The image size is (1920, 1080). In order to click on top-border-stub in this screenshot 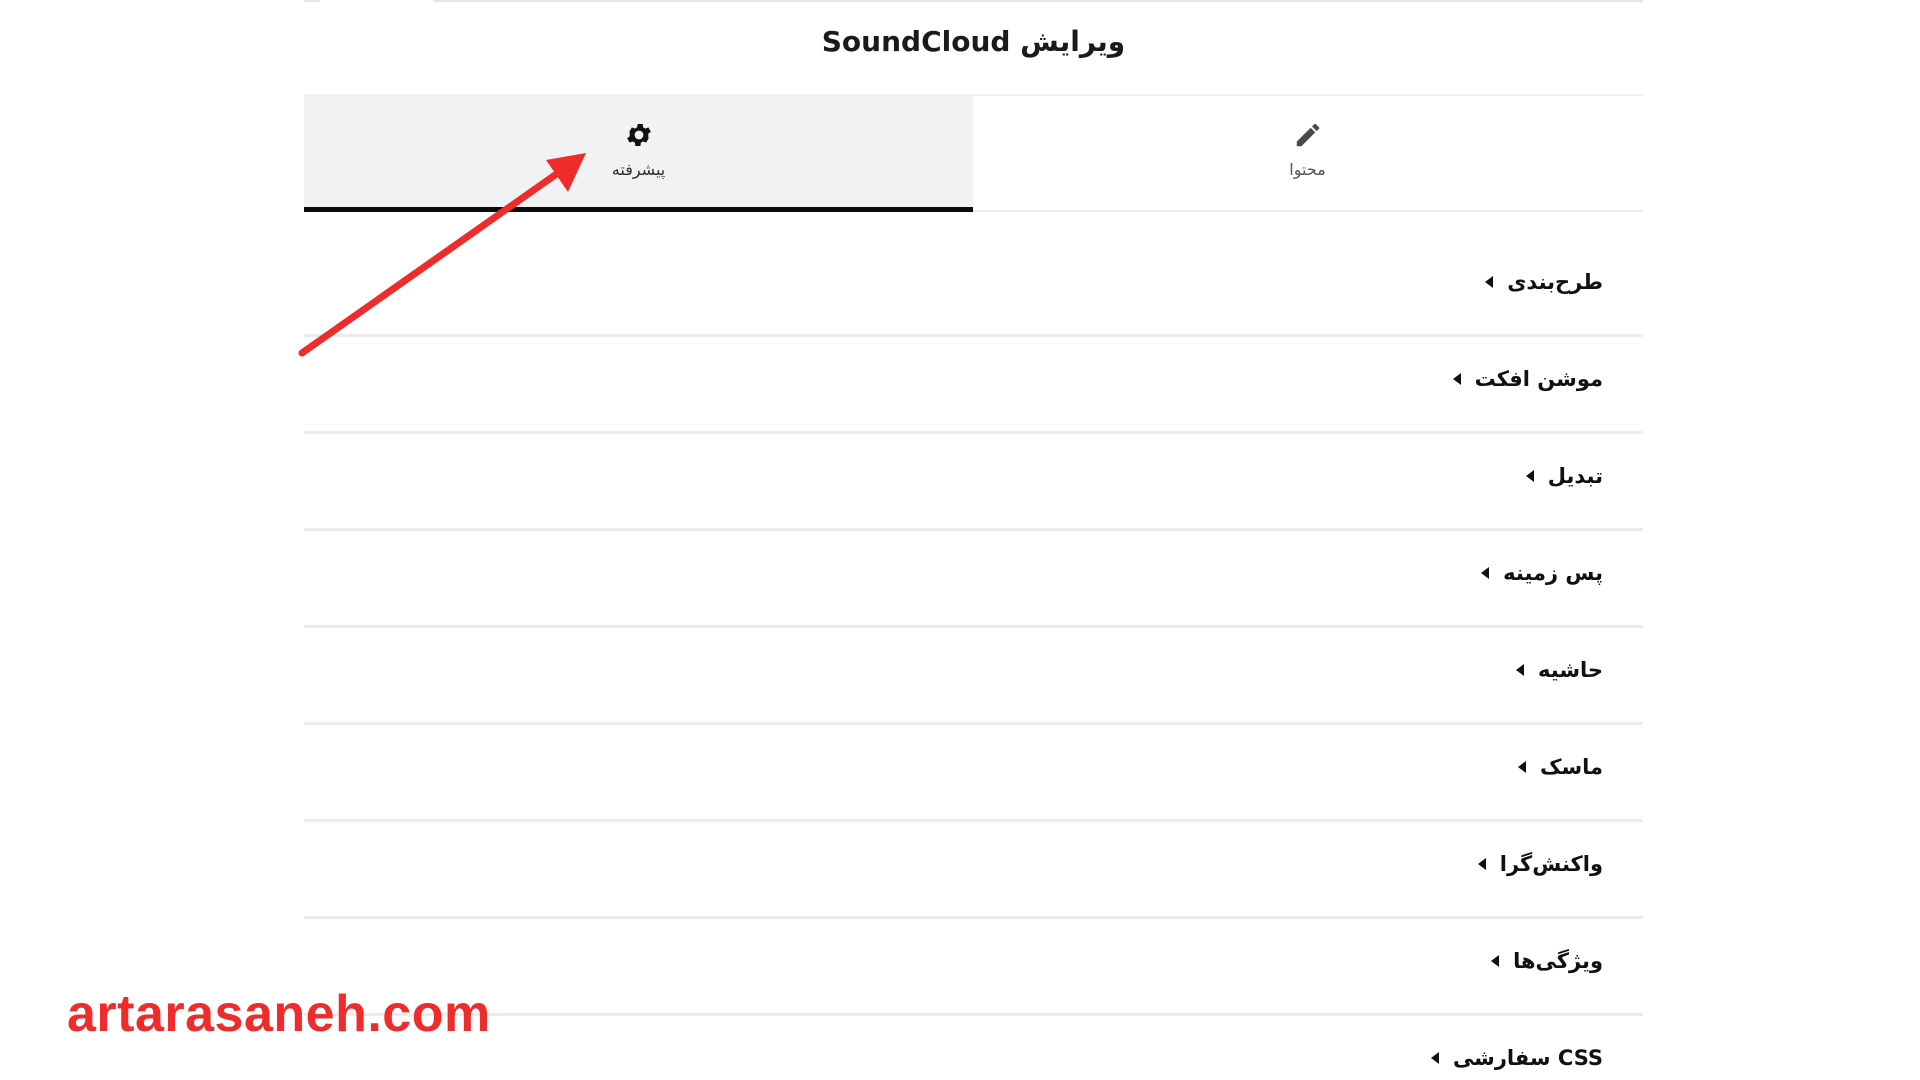, I will do `click(312, 1)`.